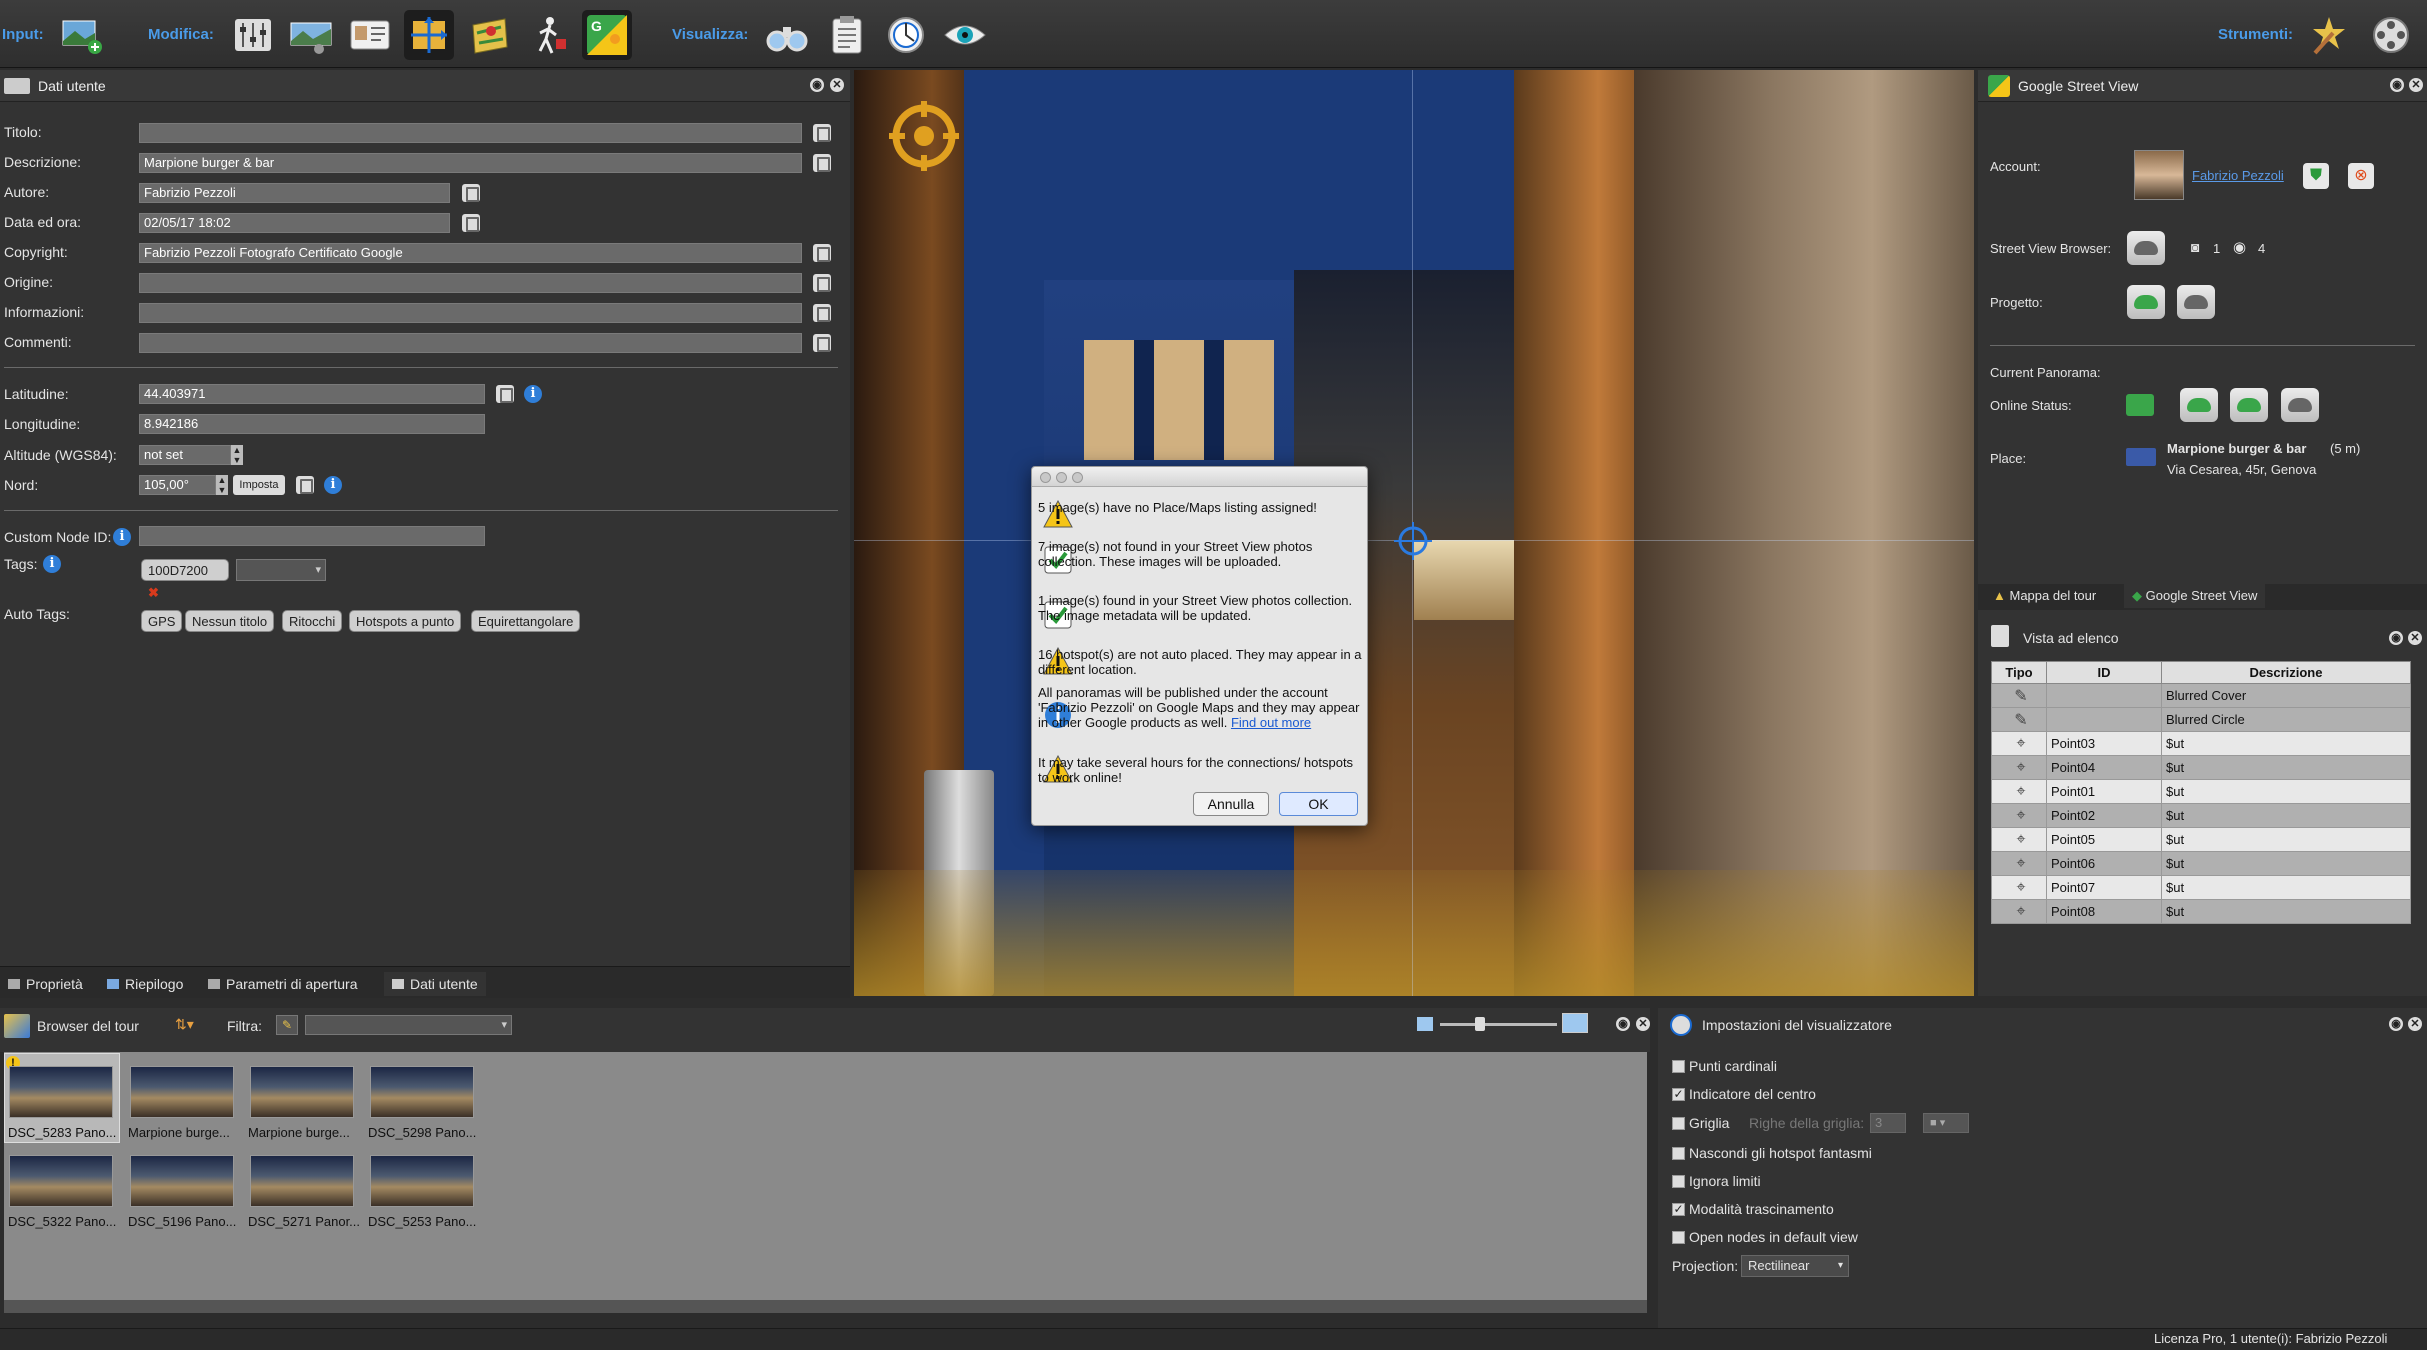  I want to click on projection-select: Rectilinear ▾, so click(1795, 1266).